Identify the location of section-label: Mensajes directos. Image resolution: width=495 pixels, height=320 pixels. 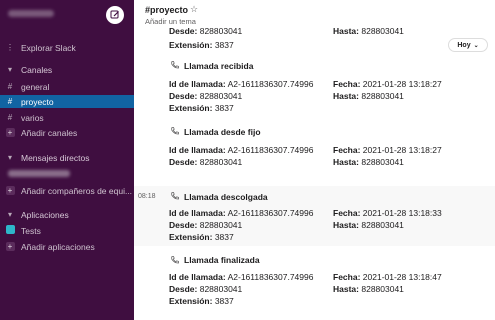
(55, 157).